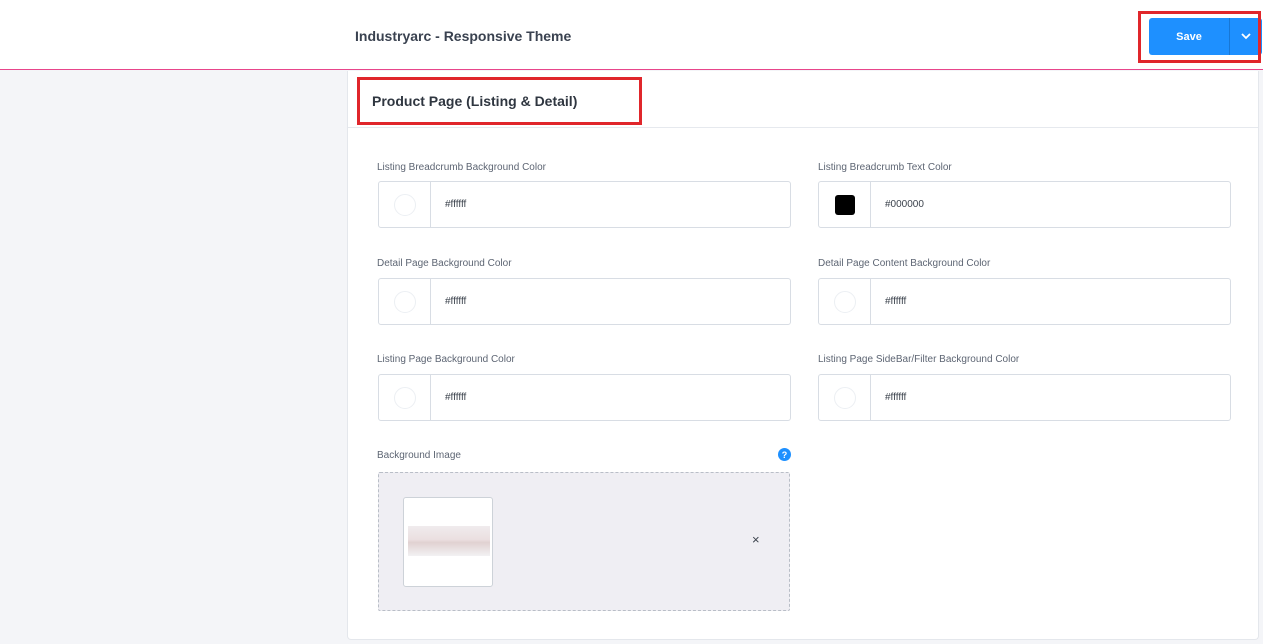 This screenshot has width=1263, height=644. What do you see at coordinates (1199, 37) in the screenshot?
I see `save-highlight-box` at bounding box center [1199, 37].